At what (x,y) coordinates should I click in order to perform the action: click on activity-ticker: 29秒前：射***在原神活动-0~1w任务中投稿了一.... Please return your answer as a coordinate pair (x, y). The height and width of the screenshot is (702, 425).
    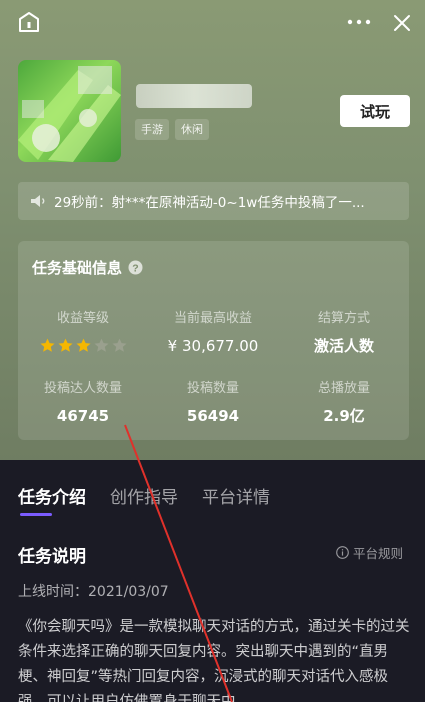
    Looking at the image, I should click on (213, 201).